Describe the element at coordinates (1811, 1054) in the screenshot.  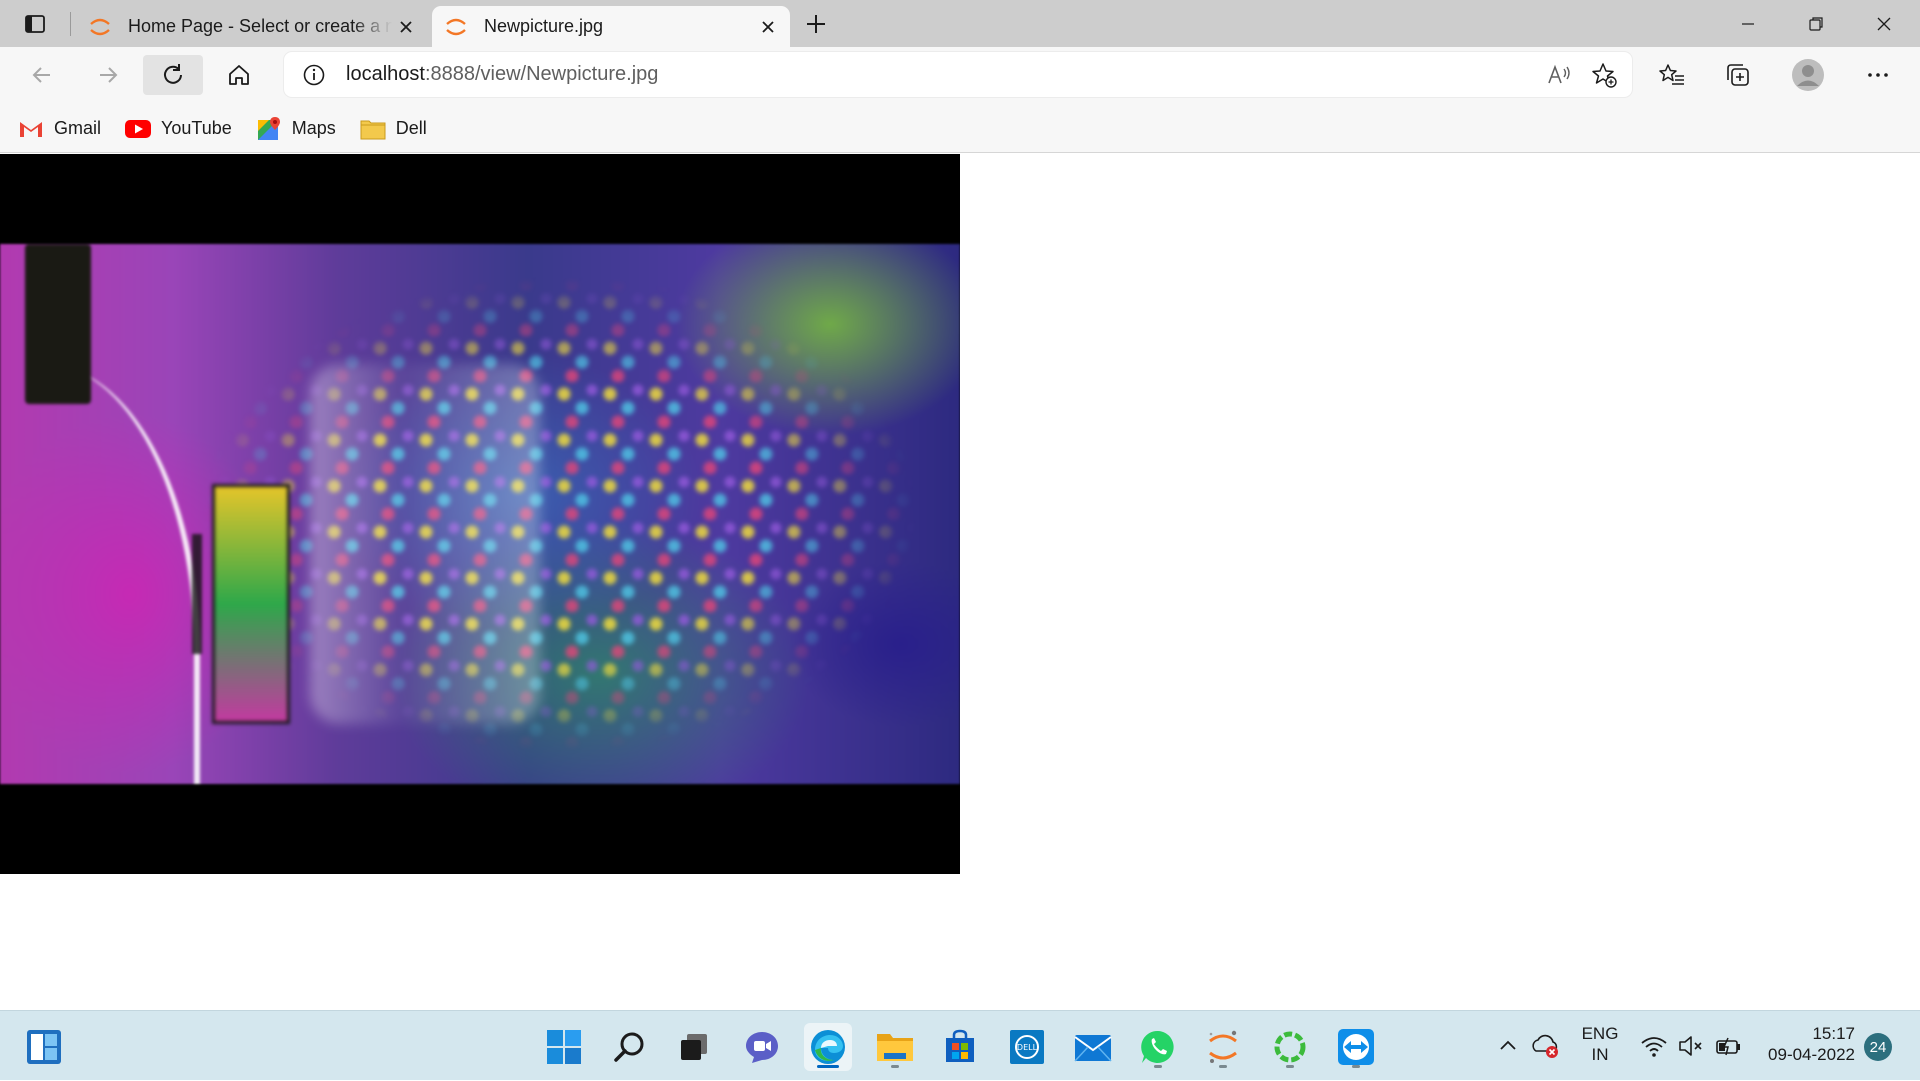
I see `clock-date: 09-04-2022` at that location.